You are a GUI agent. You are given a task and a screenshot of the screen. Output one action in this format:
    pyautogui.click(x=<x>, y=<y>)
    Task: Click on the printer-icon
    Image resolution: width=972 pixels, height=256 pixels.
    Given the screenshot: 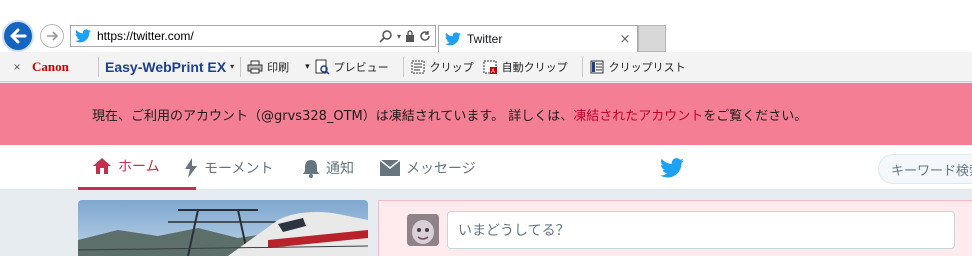 What is the action you would take?
    pyautogui.click(x=255, y=67)
    